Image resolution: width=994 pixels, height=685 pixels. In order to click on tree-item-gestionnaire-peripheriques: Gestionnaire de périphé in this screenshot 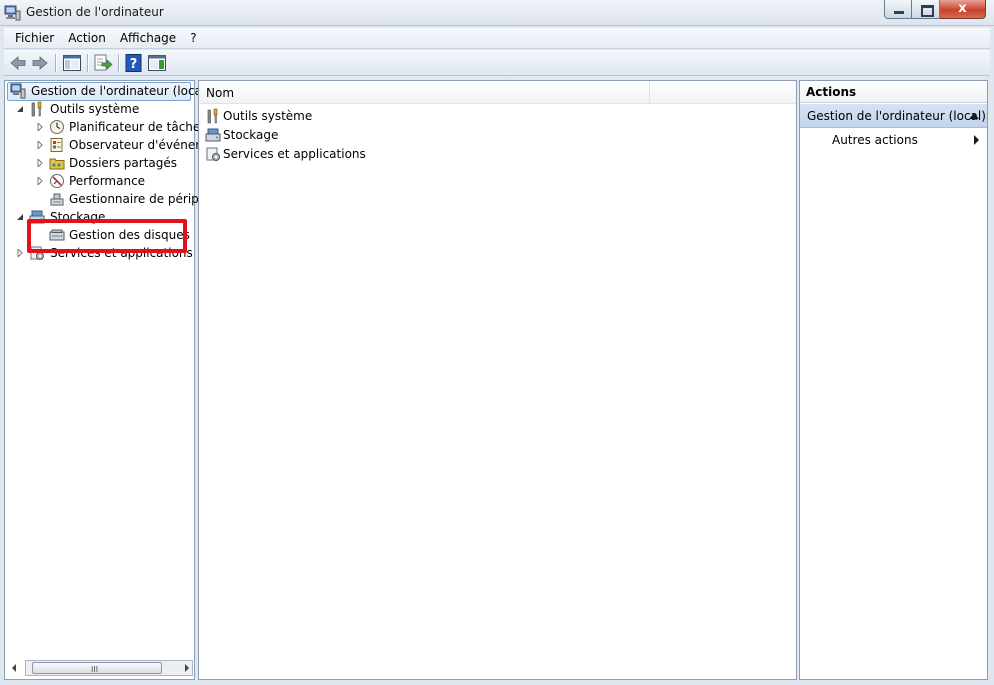, I will do `click(109, 199)`.